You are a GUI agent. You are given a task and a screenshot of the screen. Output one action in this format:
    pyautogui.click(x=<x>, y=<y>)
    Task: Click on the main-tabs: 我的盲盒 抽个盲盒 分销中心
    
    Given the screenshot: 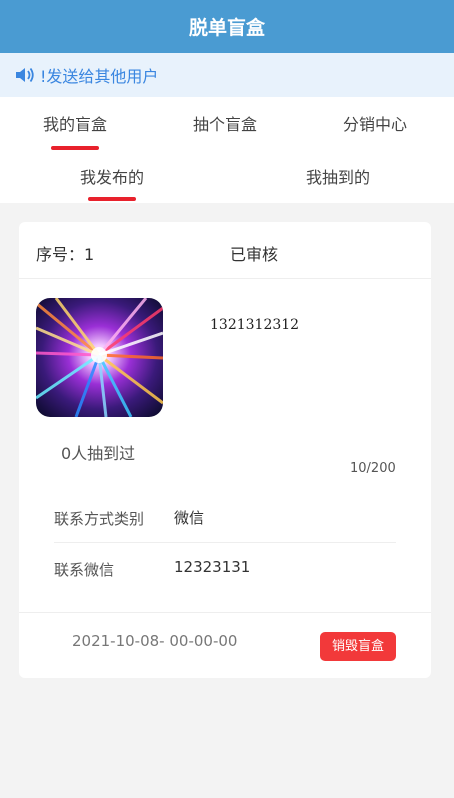 What is the action you would take?
    pyautogui.click(x=227, y=124)
    